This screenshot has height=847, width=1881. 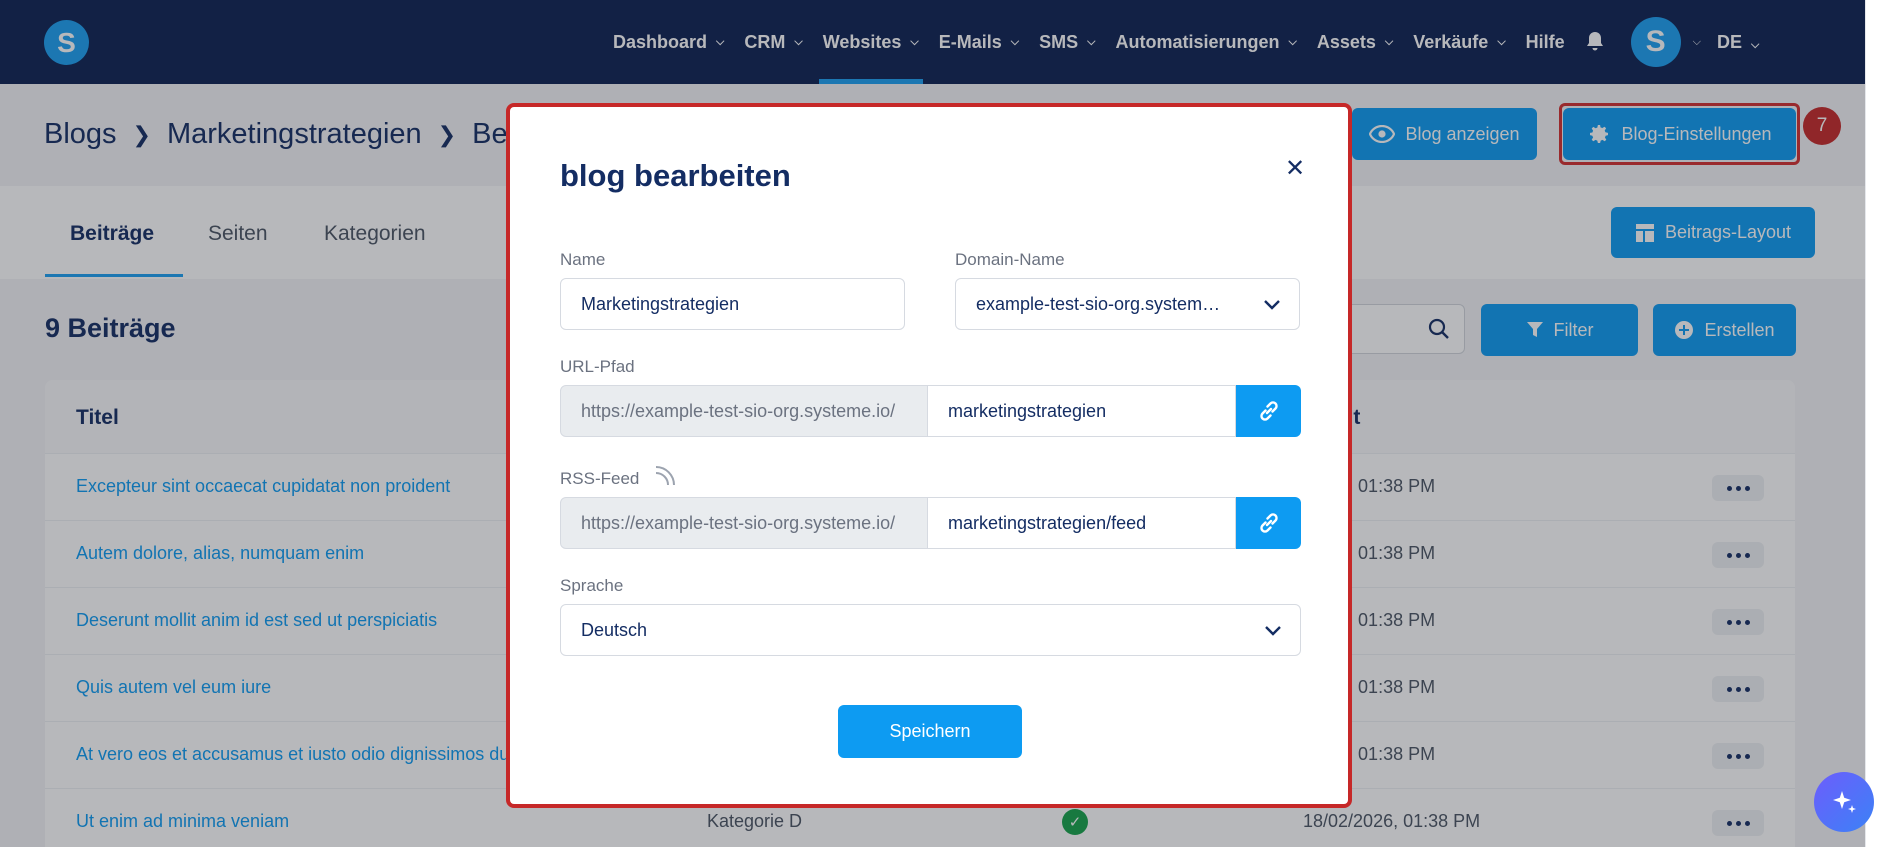 I want to click on name-field: Marketingstrategien, so click(x=732, y=304).